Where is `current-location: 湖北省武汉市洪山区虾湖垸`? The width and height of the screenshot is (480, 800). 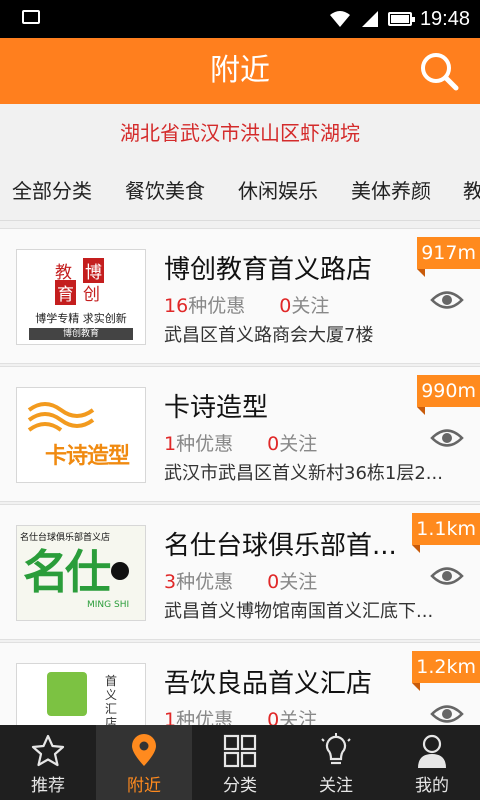 current-location: 湖北省武汉市洪山区虾湖垸 is located at coordinates (240, 133).